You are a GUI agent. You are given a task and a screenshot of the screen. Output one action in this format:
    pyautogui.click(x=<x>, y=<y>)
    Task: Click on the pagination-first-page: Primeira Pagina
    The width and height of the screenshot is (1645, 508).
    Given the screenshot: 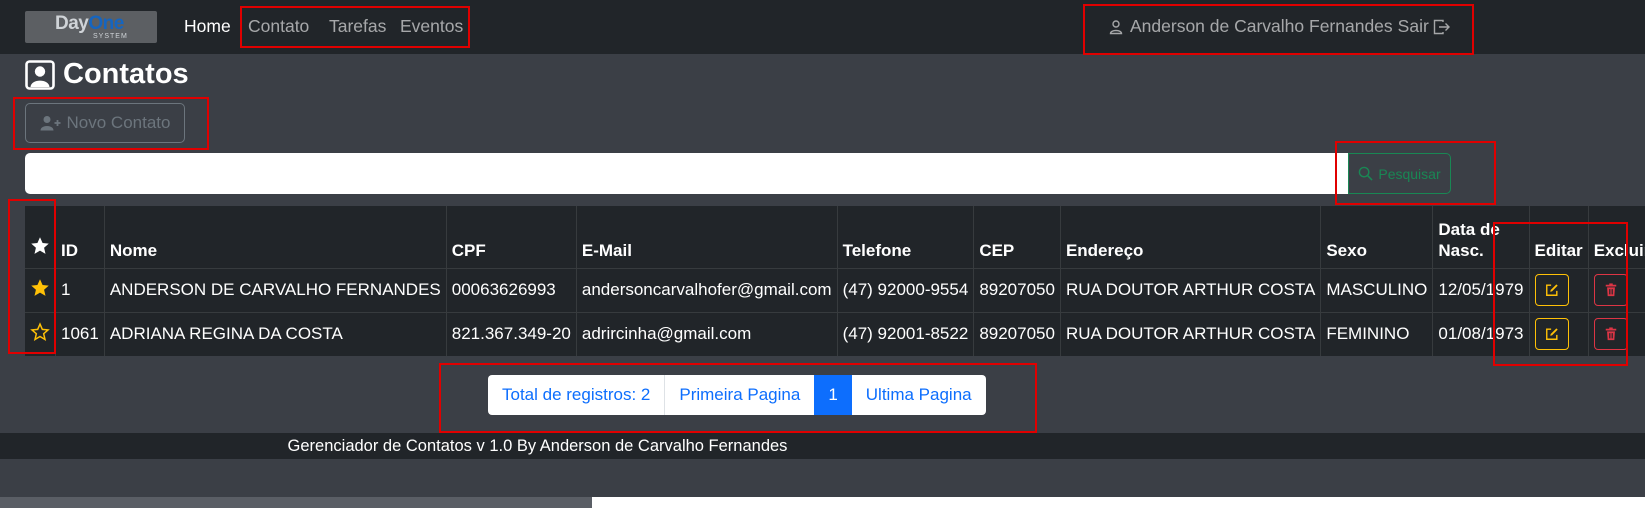 What is the action you would take?
    pyautogui.click(x=739, y=395)
    